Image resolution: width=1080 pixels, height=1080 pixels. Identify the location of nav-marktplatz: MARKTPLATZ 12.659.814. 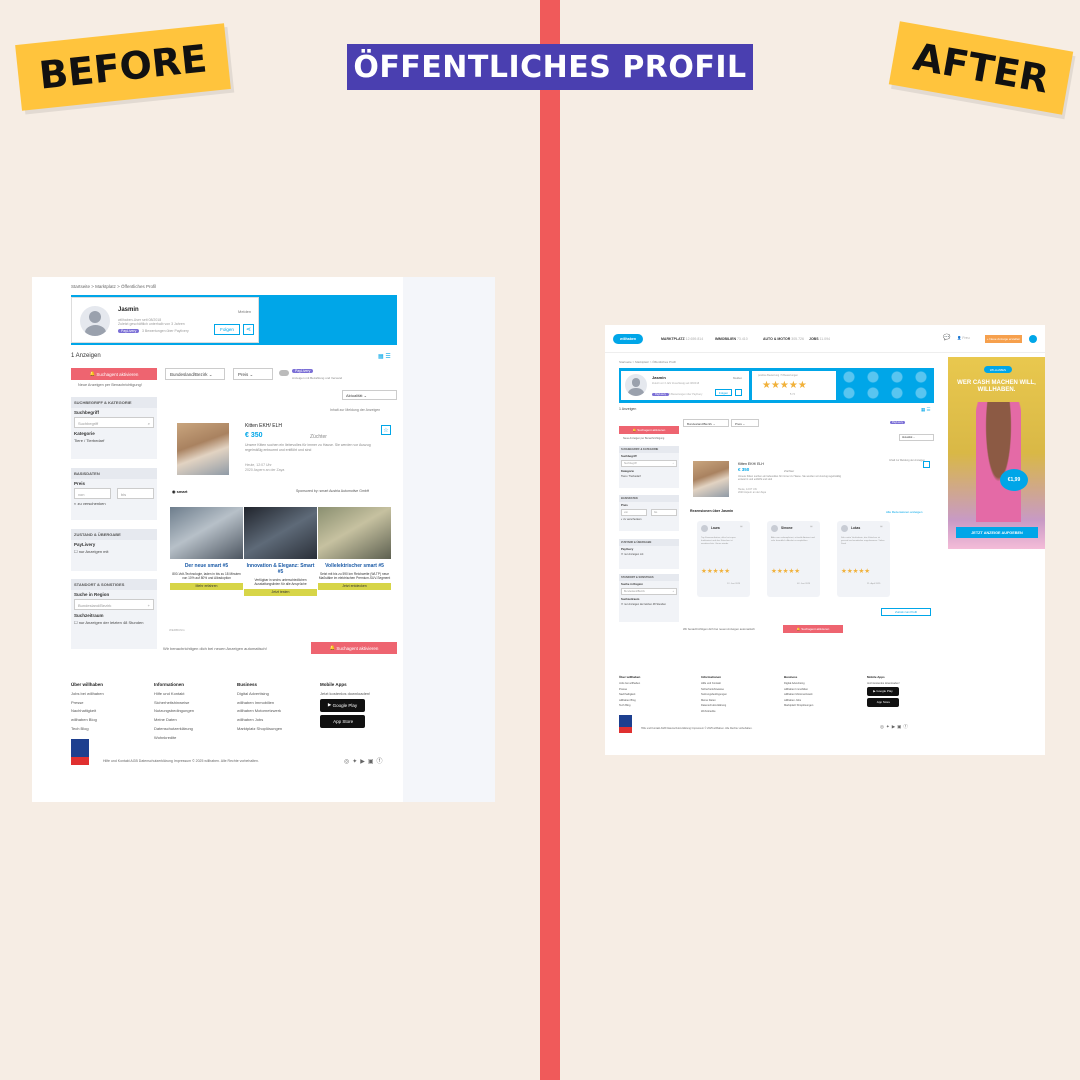
(682, 339).